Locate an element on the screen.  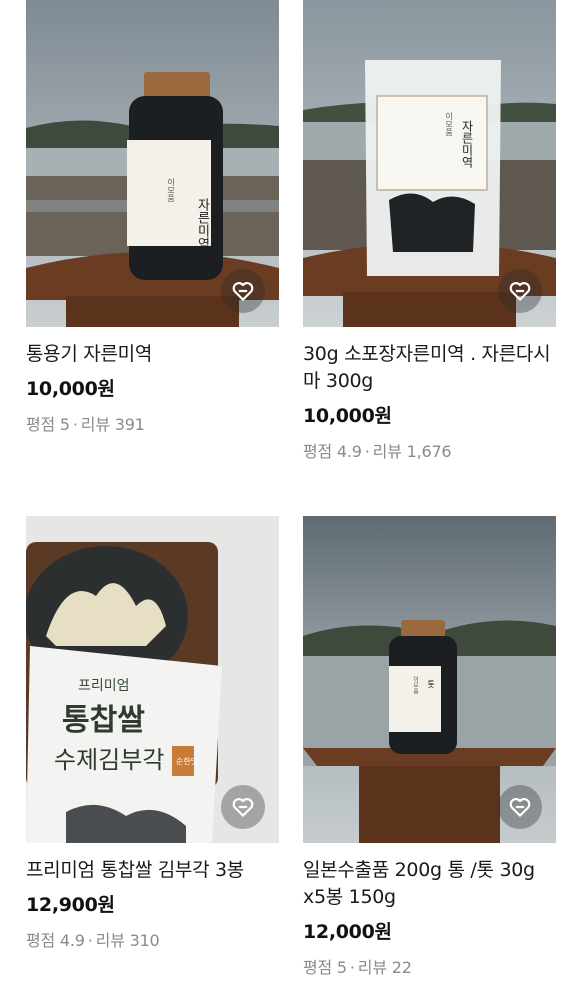
product-name: 프리미엄 통찹쌀 김부각 3봉 is located at coordinates (152, 870).